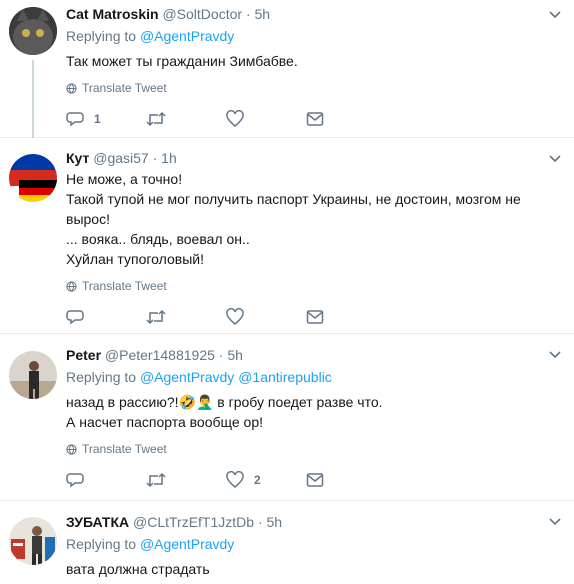 This screenshot has width=574, height=584. I want to click on replying-to: Replying to @AgentPravdy @1antirepublic, so click(314, 377).